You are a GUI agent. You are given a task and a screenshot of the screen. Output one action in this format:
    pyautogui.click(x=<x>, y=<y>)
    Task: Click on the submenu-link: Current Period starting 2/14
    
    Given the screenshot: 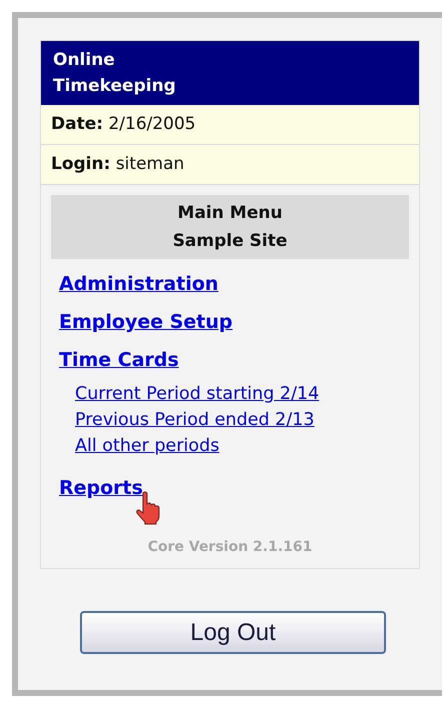 What is the action you would take?
    pyautogui.click(x=197, y=394)
    